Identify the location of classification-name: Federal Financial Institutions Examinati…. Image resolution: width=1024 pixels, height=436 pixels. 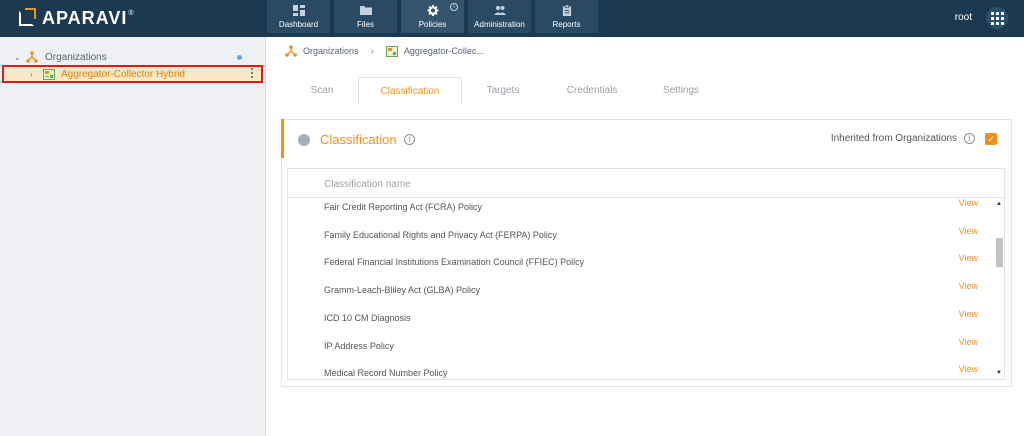
(454, 262).